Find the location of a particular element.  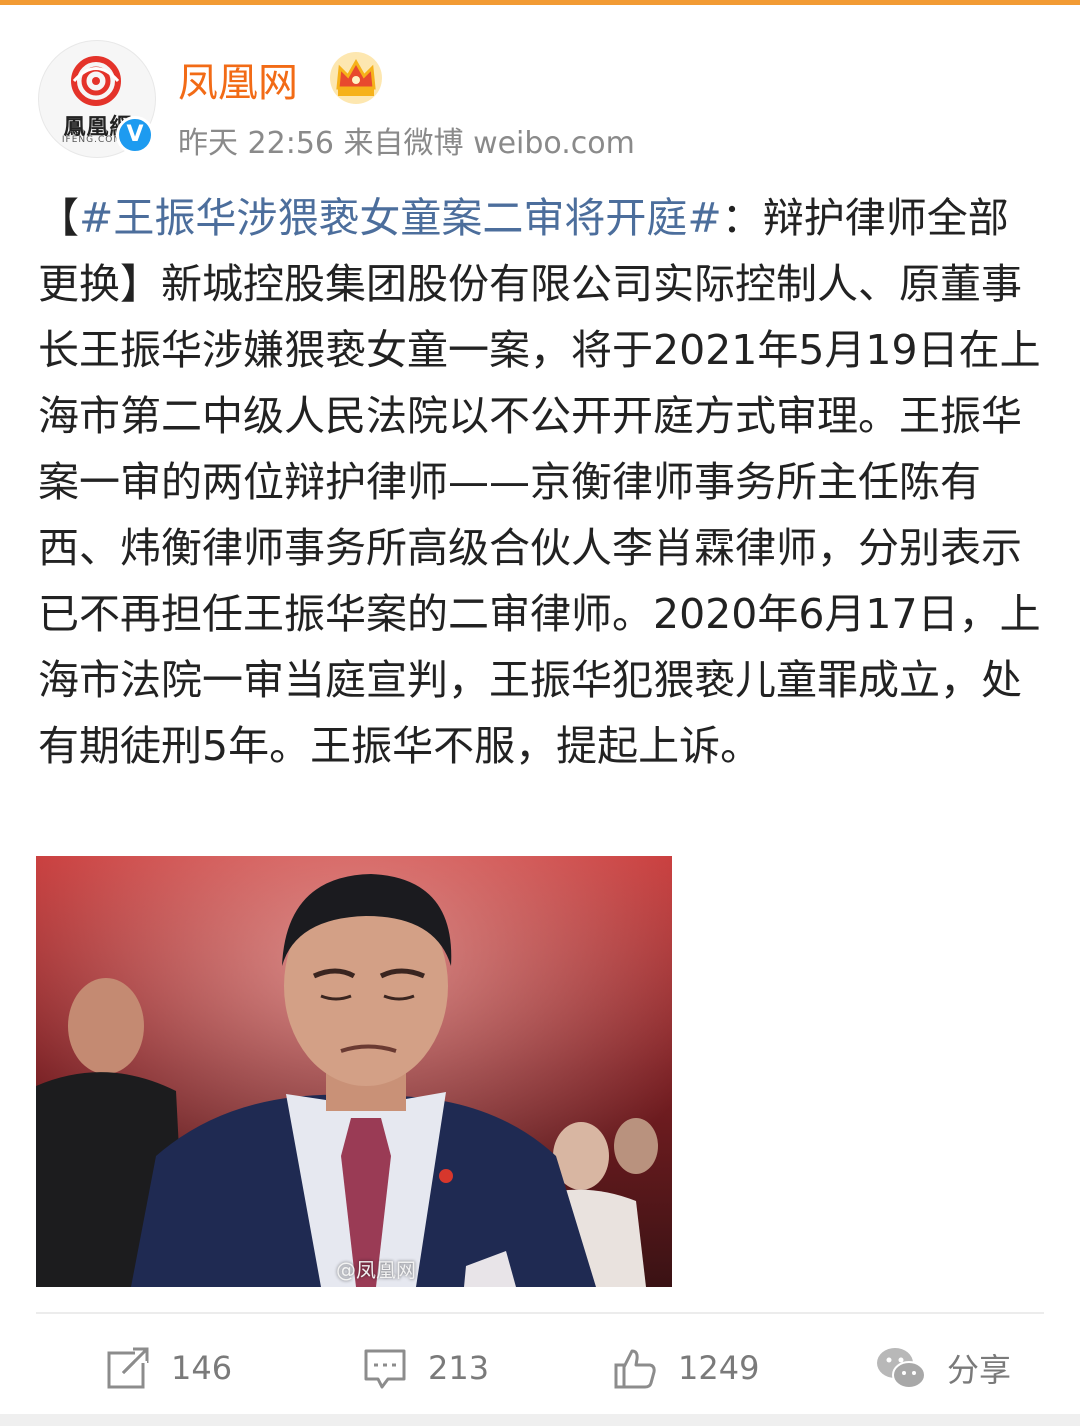

like-button: 1249 is located at coordinates (685, 1368).